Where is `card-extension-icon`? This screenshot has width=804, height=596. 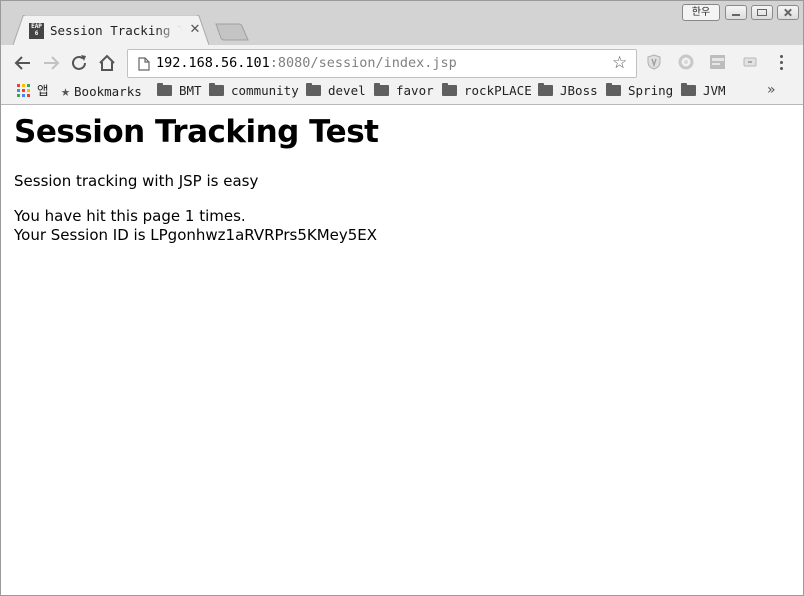
card-extension-icon is located at coordinates (750, 62).